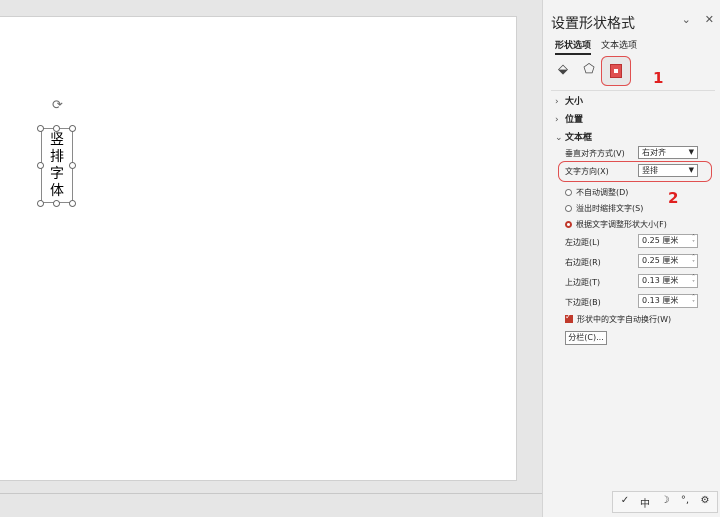 This screenshot has height=517, width=720. I want to click on section-textbox: ⌄ 文本框, so click(573, 136).